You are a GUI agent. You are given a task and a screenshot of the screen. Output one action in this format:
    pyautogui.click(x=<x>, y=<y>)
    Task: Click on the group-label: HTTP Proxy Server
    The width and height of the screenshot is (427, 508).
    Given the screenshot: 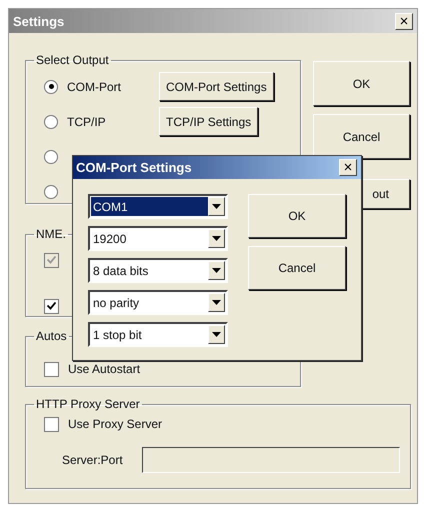 What is the action you would take?
    pyautogui.click(x=88, y=404)
    